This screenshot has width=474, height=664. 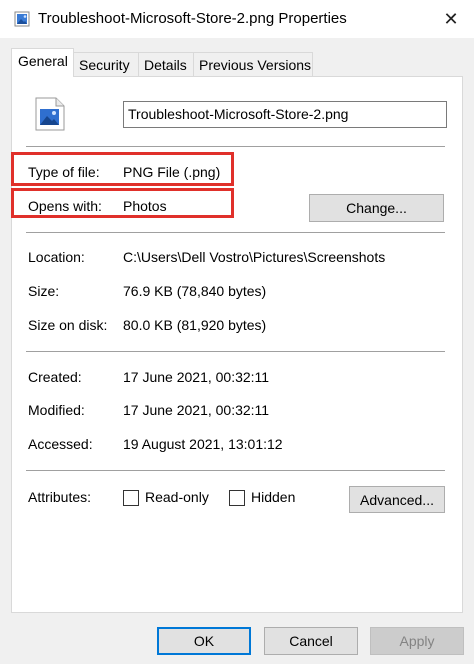 I want to click on filename-field: Troubleshoot-Microsoft-Store-2.png, so click(x=285, y=114).